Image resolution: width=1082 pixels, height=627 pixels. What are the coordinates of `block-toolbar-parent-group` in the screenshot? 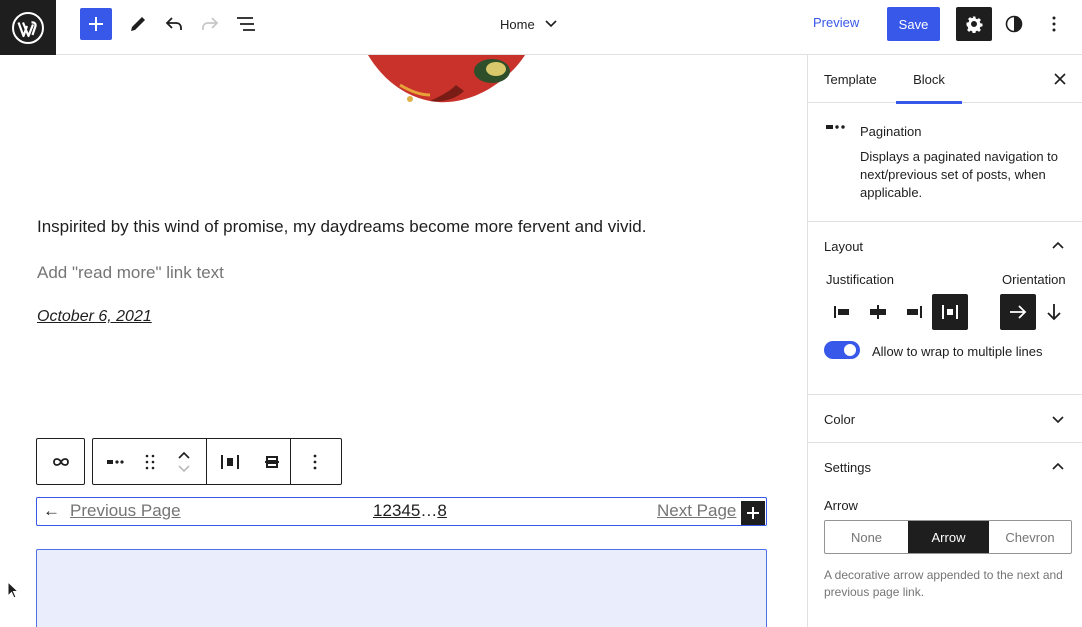 It's located at (60, 461).